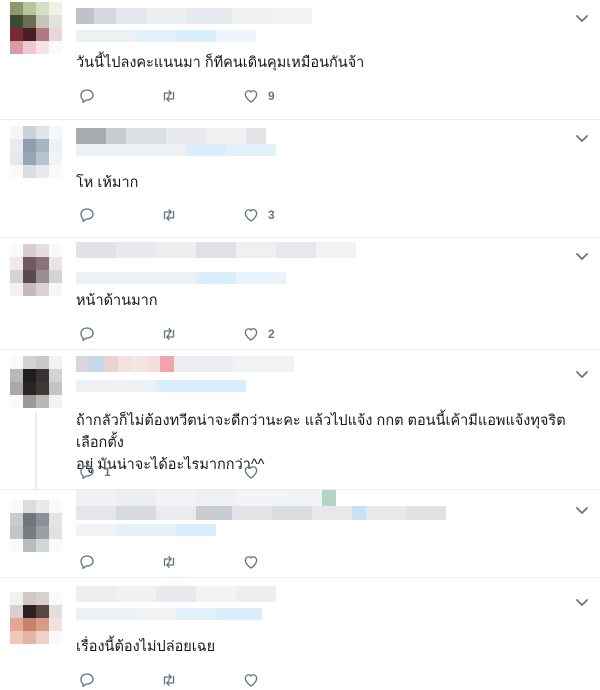 This screenshot has height=690, width=600. Describe the element at coordinates (36, 451) in the screenshot. I see `thread-line` at that location.